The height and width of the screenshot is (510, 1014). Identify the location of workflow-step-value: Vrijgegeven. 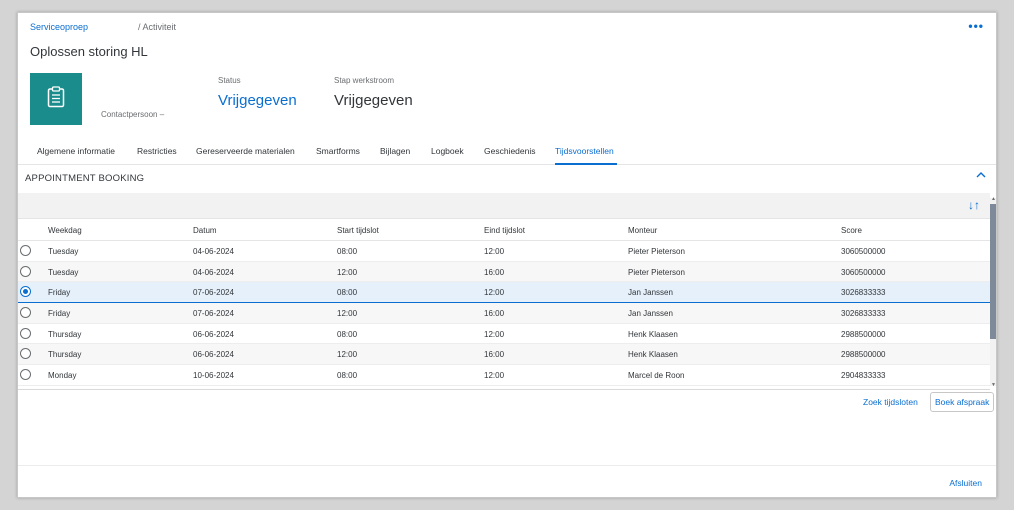
(373, 100).